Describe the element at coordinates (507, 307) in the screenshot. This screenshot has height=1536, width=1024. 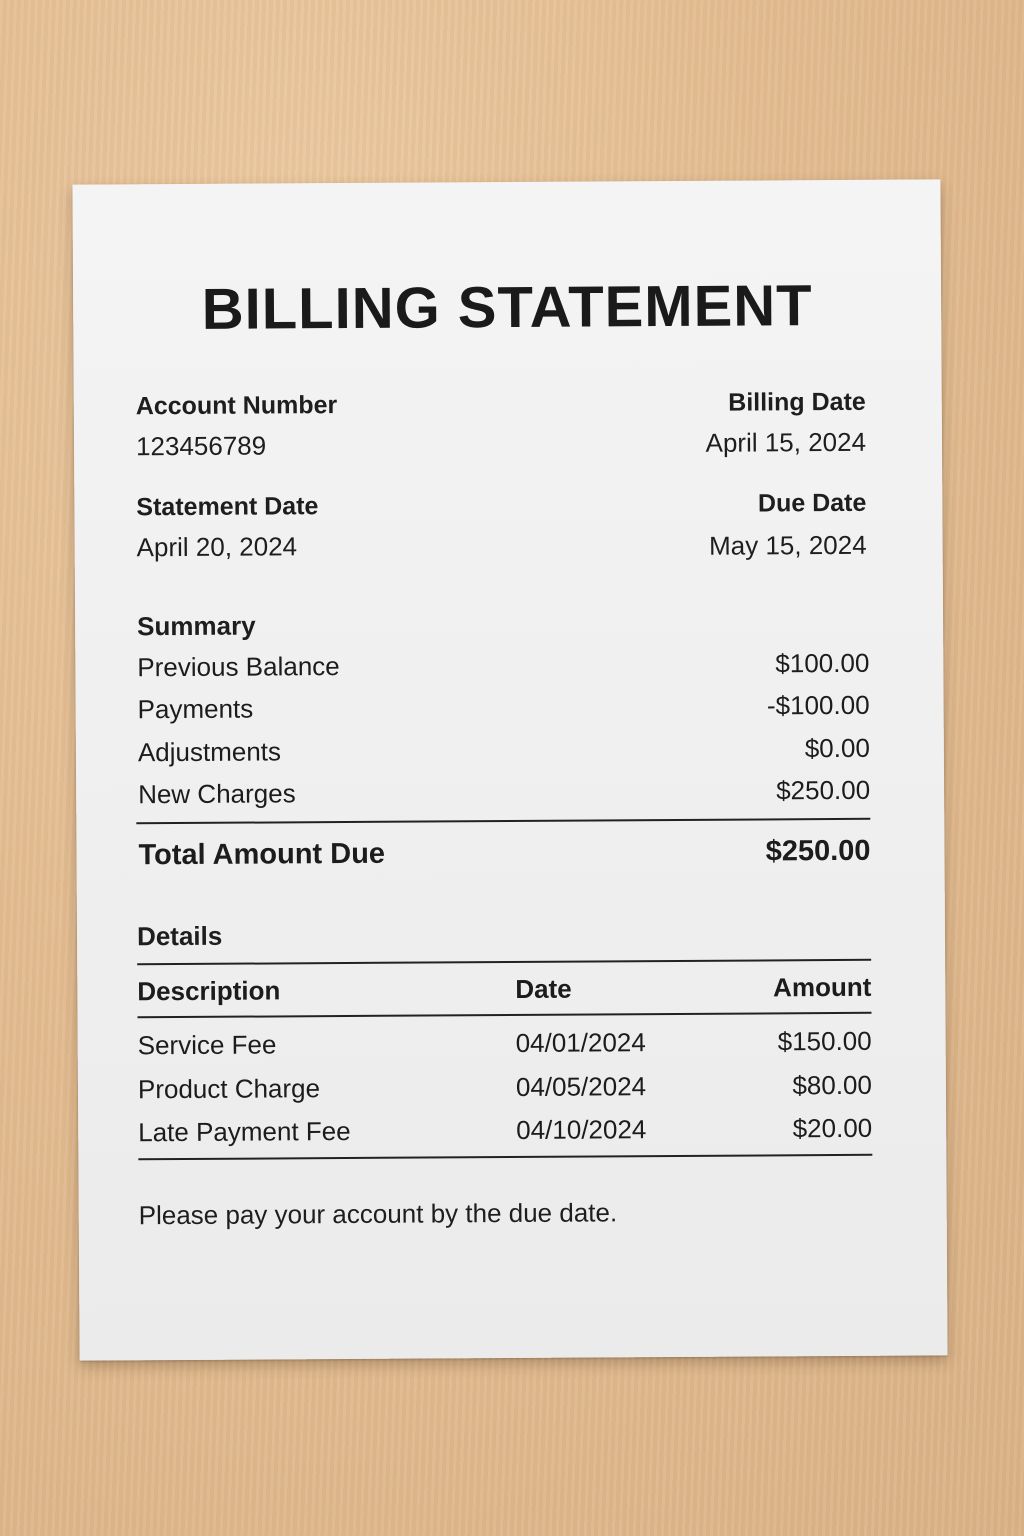
I see `page-title: BILLING STATEMENT` at that location.